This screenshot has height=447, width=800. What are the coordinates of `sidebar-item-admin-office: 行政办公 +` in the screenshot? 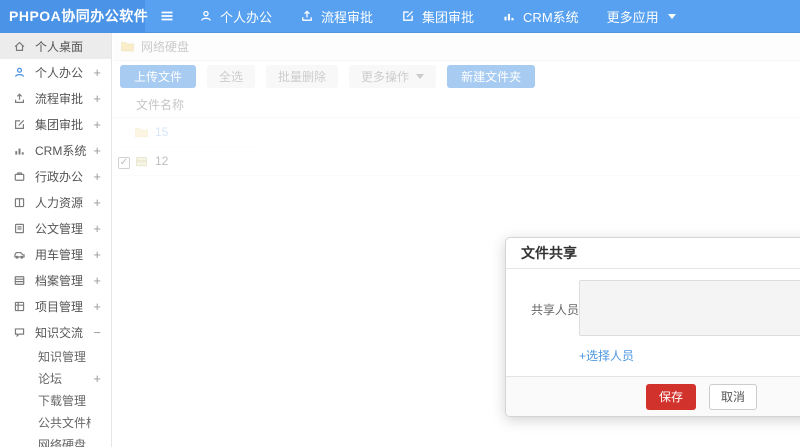 It's located at (55, 176).